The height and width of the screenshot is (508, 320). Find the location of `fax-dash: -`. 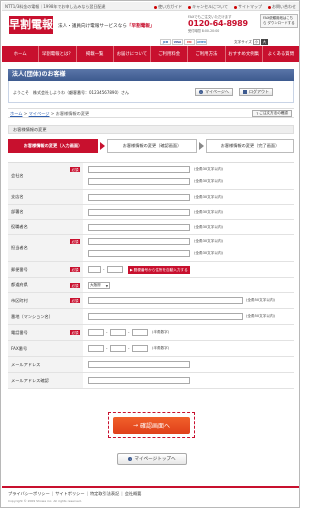

fax-dash: - is located at coordinates (129, 348).